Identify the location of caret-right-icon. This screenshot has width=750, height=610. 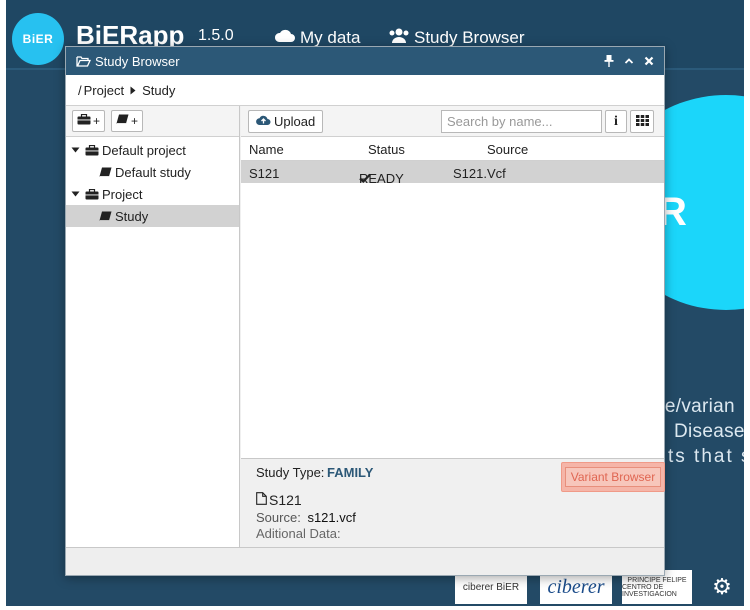
(133, 90).